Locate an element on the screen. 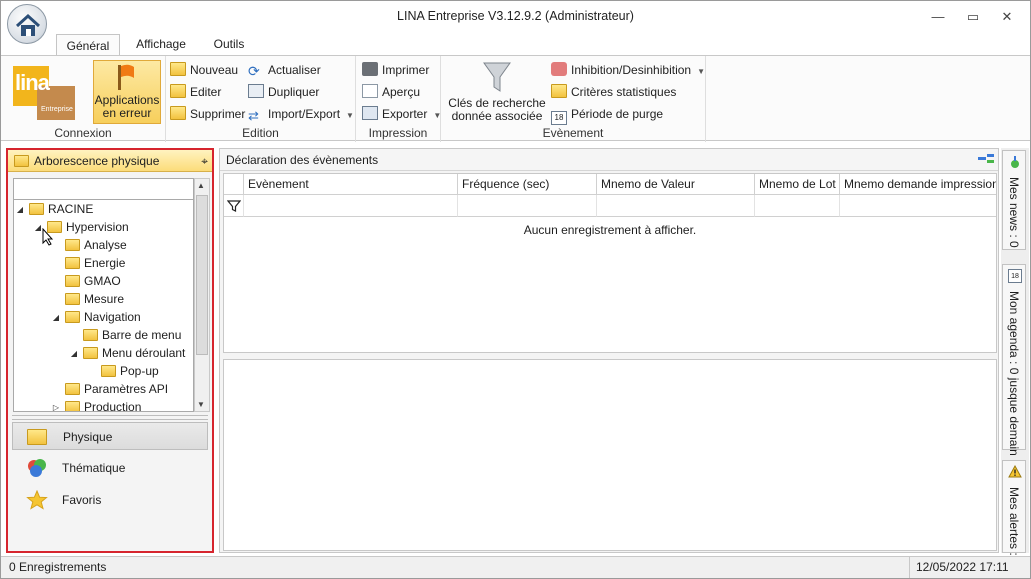  tree-node-production: Production is located at coordinates (103, 404).